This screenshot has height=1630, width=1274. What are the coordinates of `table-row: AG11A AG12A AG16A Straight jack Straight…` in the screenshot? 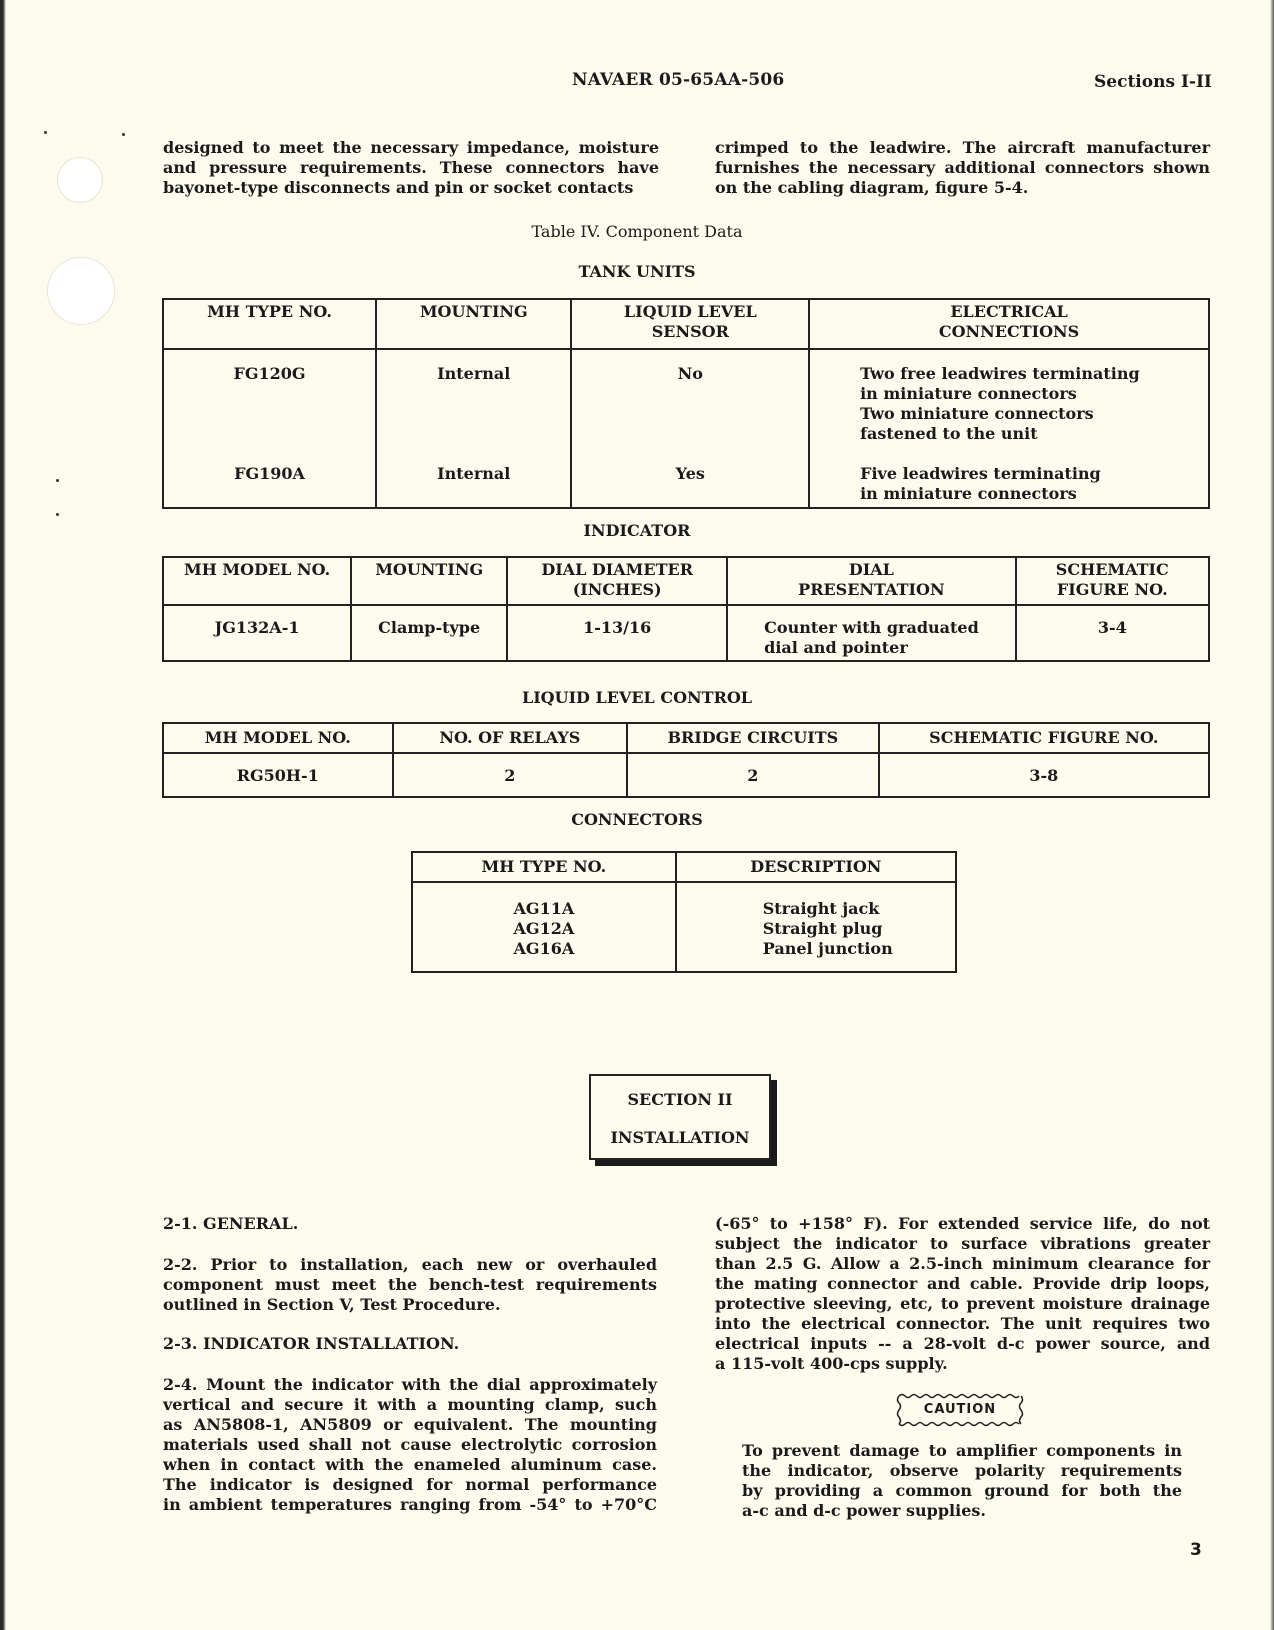 It's located at (684, 927).